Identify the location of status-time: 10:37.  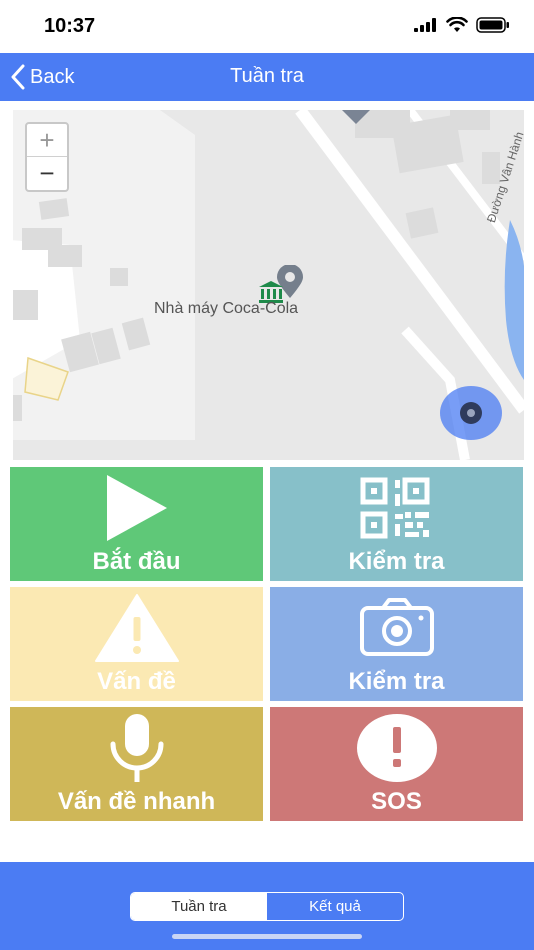
(70, 26).